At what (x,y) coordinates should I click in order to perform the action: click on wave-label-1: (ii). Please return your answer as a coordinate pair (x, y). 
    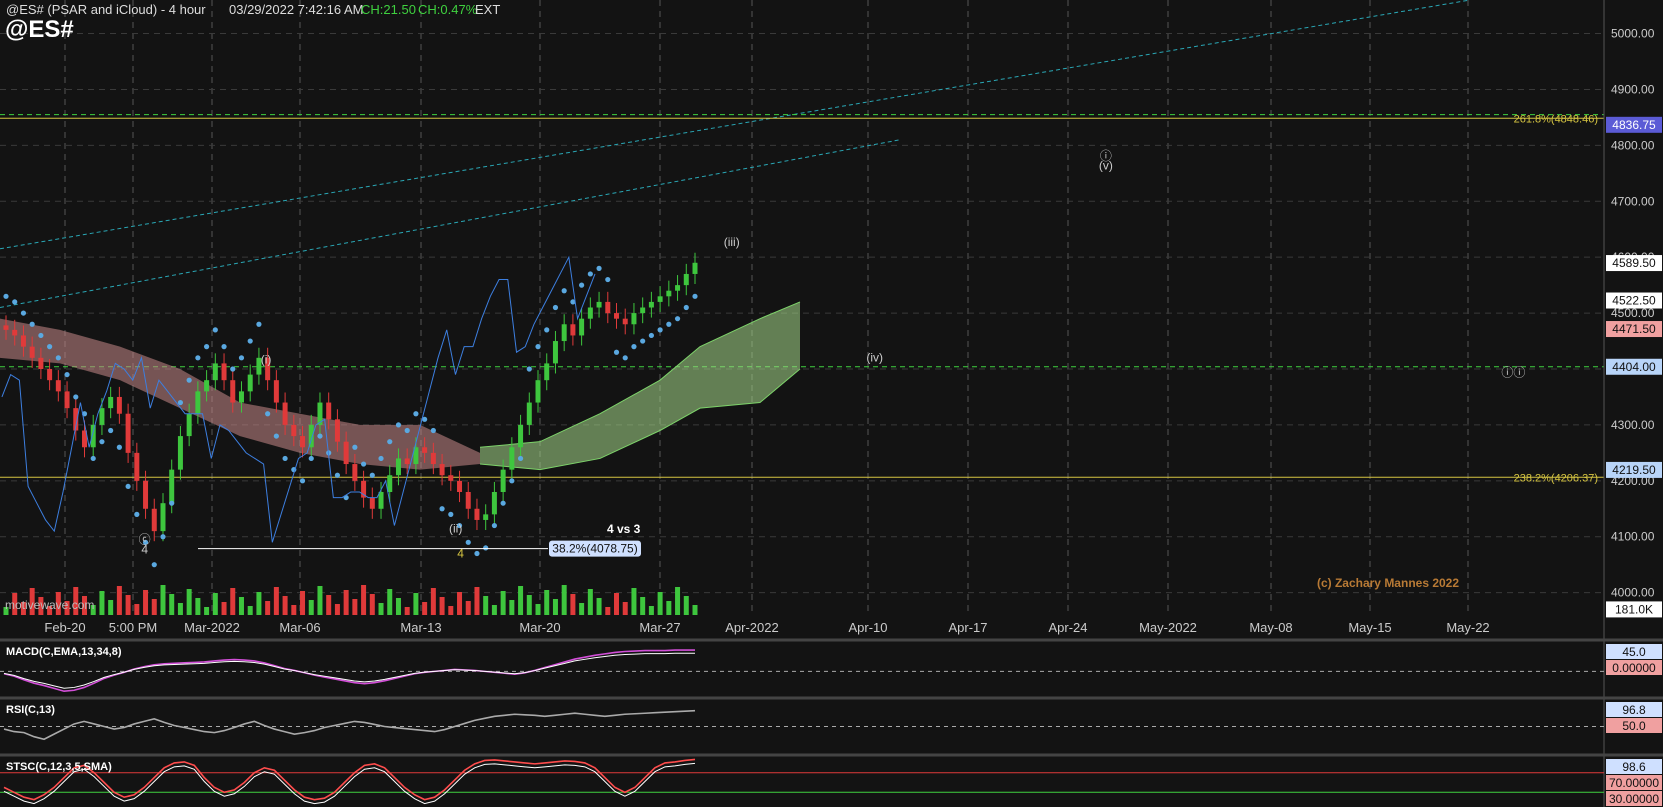
    Looking at the image, I should click on (455, 528).